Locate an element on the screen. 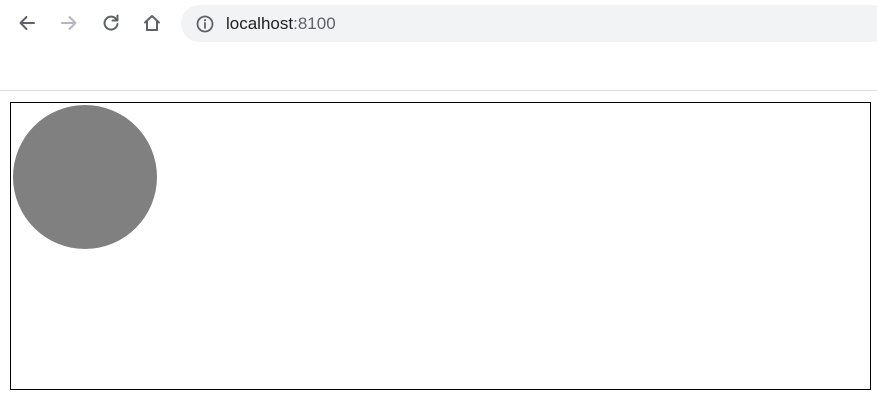 This screenshot has width=877, height=403. url-text: localhost:8100 is located at coordinates (281, 24).